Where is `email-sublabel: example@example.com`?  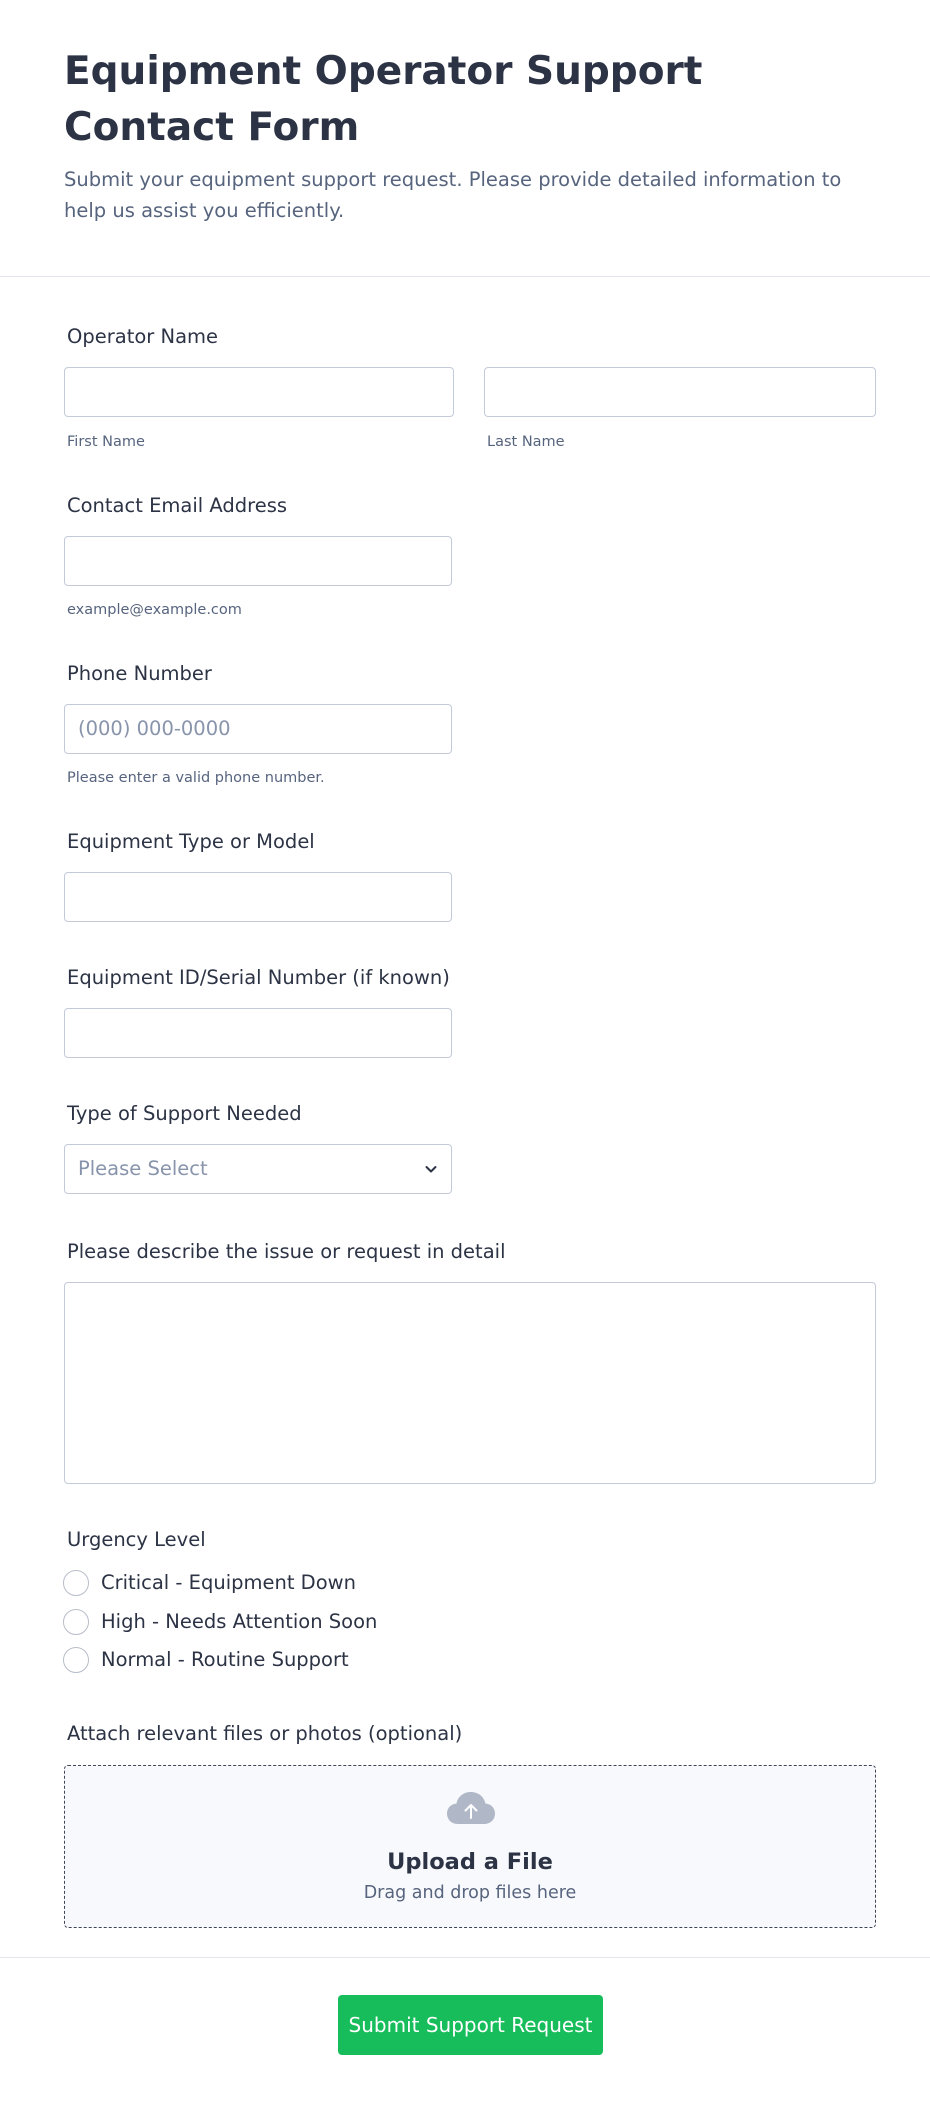
email-sublabel: example@example.com is located at coordinates (154, 610).